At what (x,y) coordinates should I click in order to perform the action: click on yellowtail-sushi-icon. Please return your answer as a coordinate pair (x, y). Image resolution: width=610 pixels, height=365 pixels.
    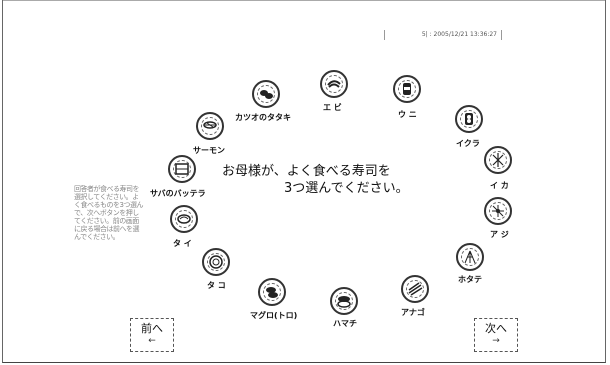
    Looking at the image, I should click on (344, 302).